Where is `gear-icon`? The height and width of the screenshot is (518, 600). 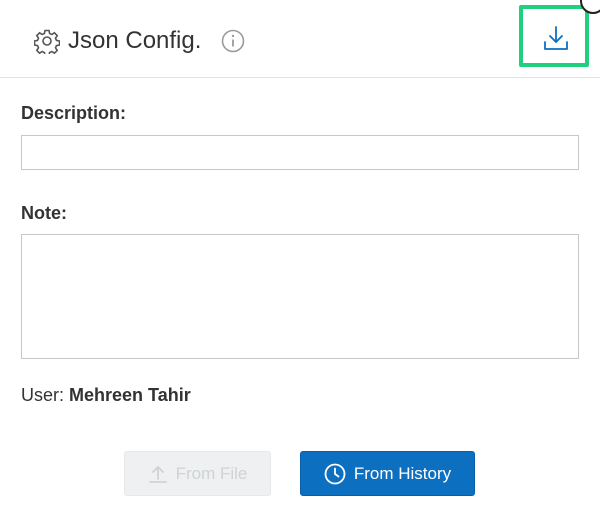
gear-icon is located at coordinates (47, 42).